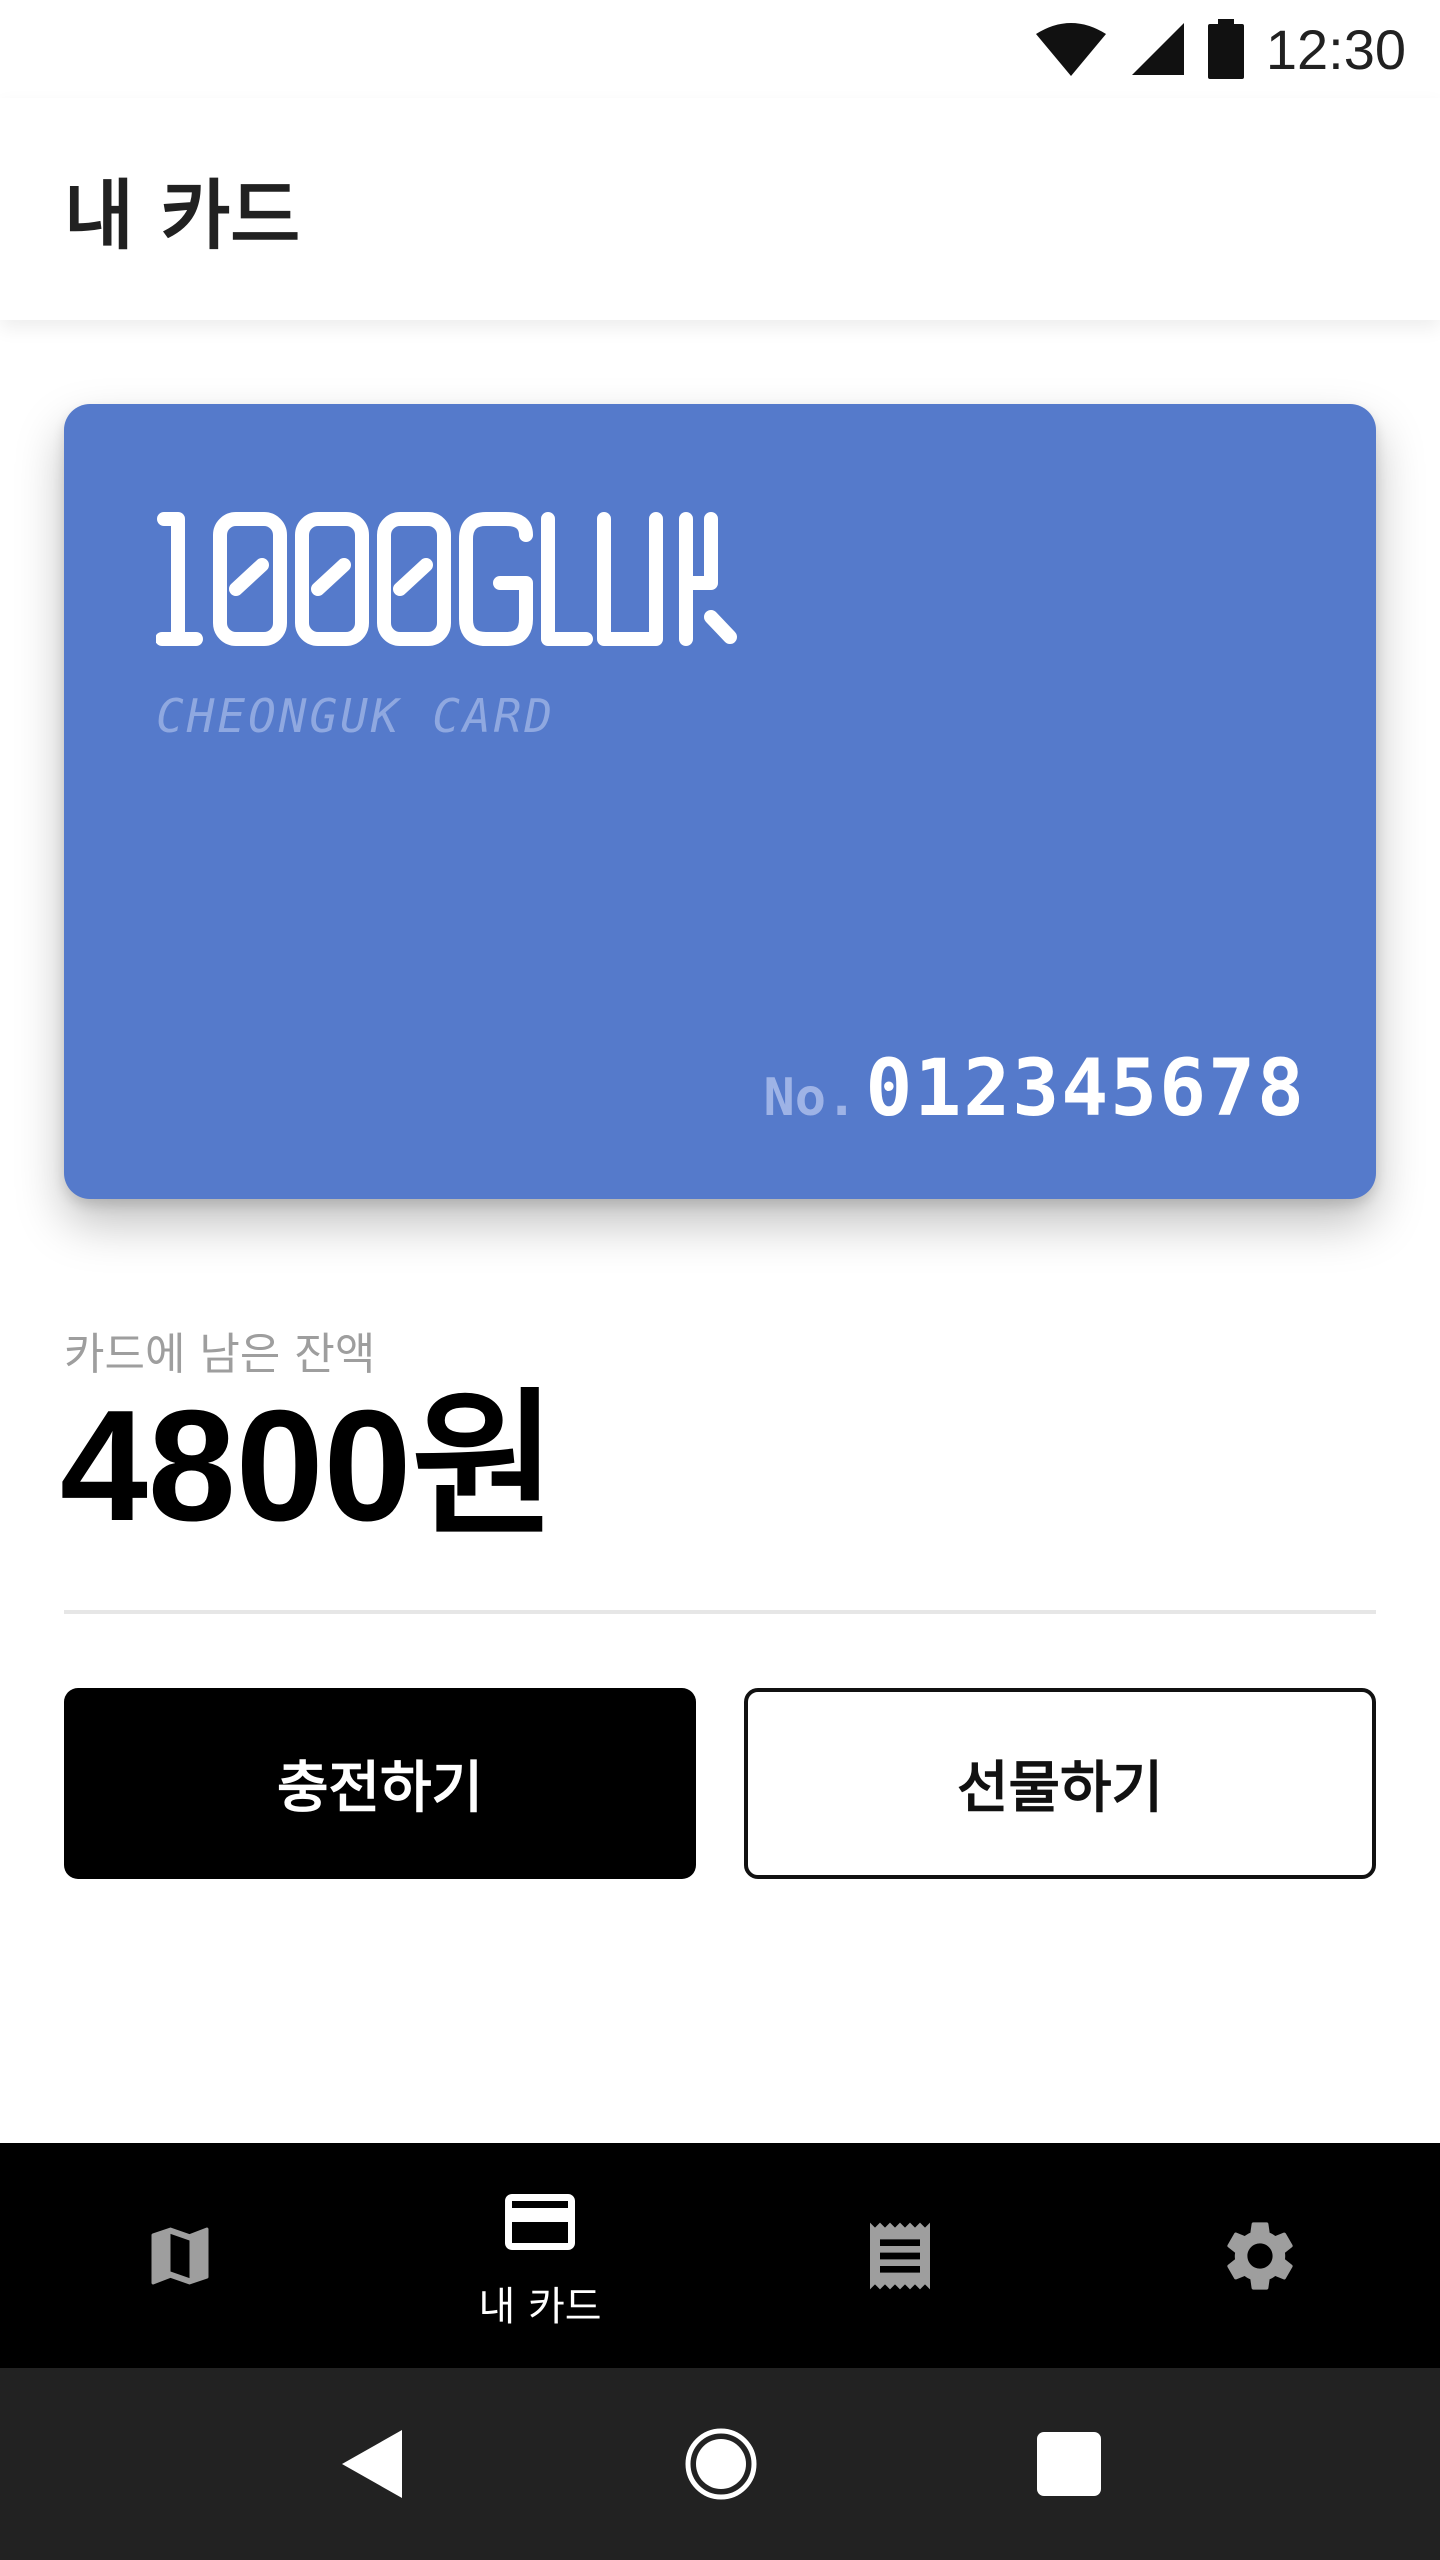 This screenshot has width=1440, height=2560. I want to click on credit-card-icon, so click(540, 2221).